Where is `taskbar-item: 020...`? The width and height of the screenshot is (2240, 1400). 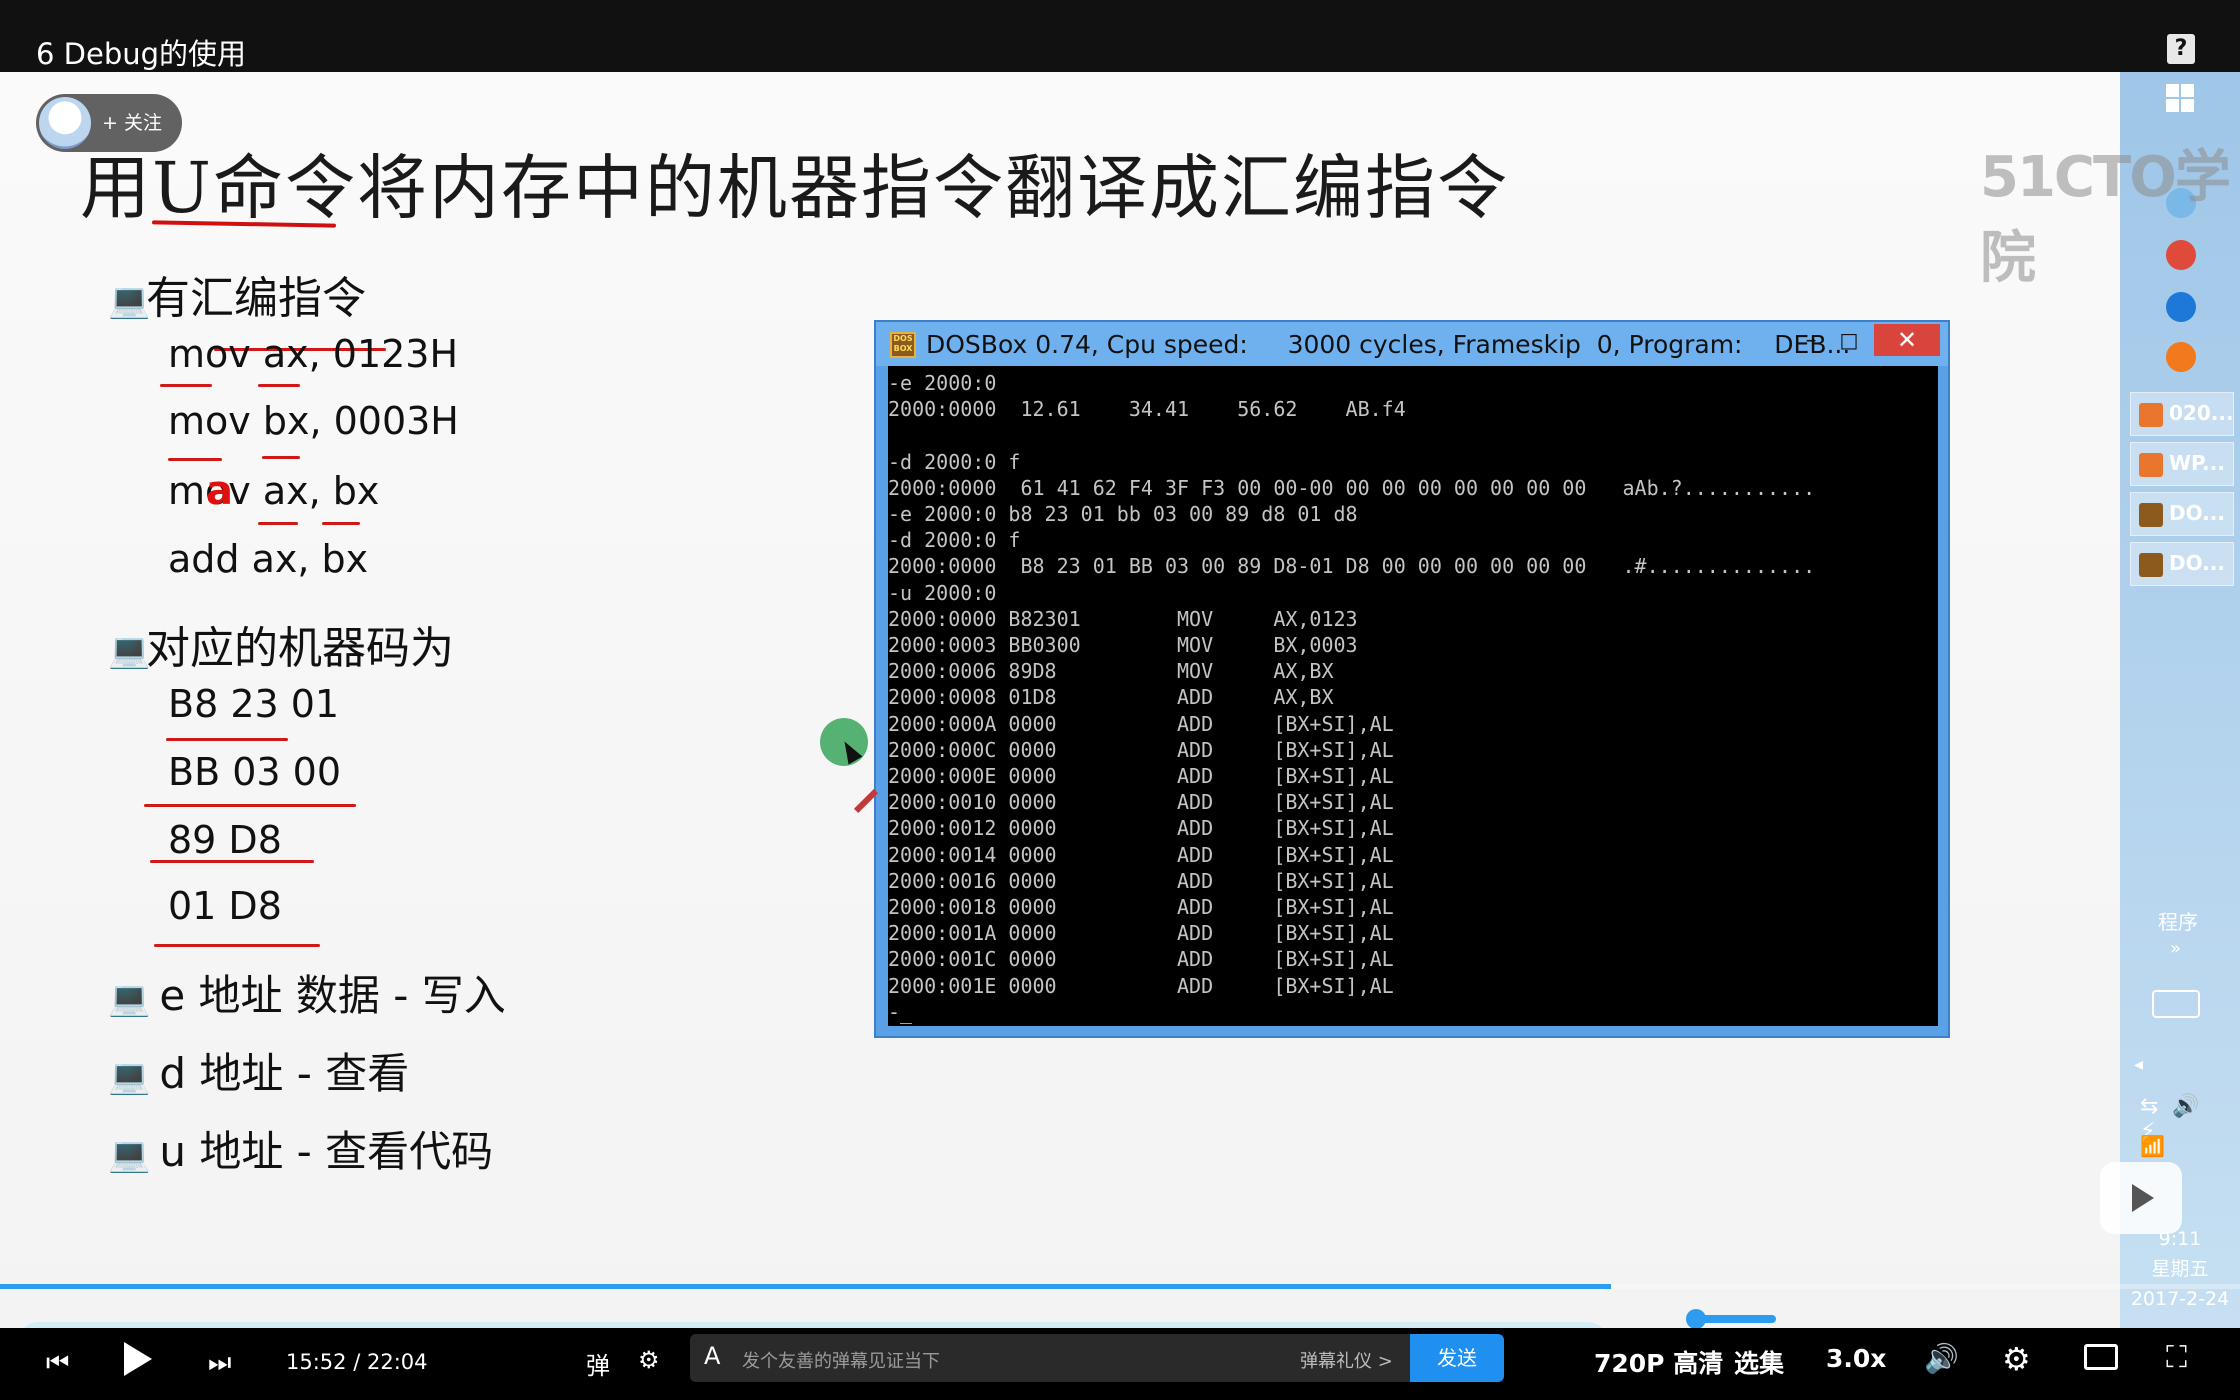
taskbar-item: 020... is located at coordinates (2182, 414).